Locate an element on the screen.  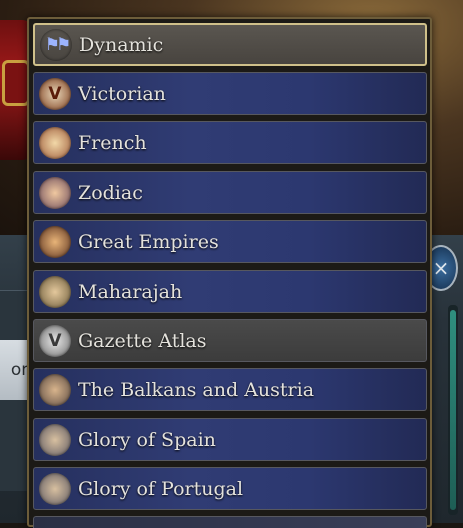
background-emblem is located at coordinates (16, 83).